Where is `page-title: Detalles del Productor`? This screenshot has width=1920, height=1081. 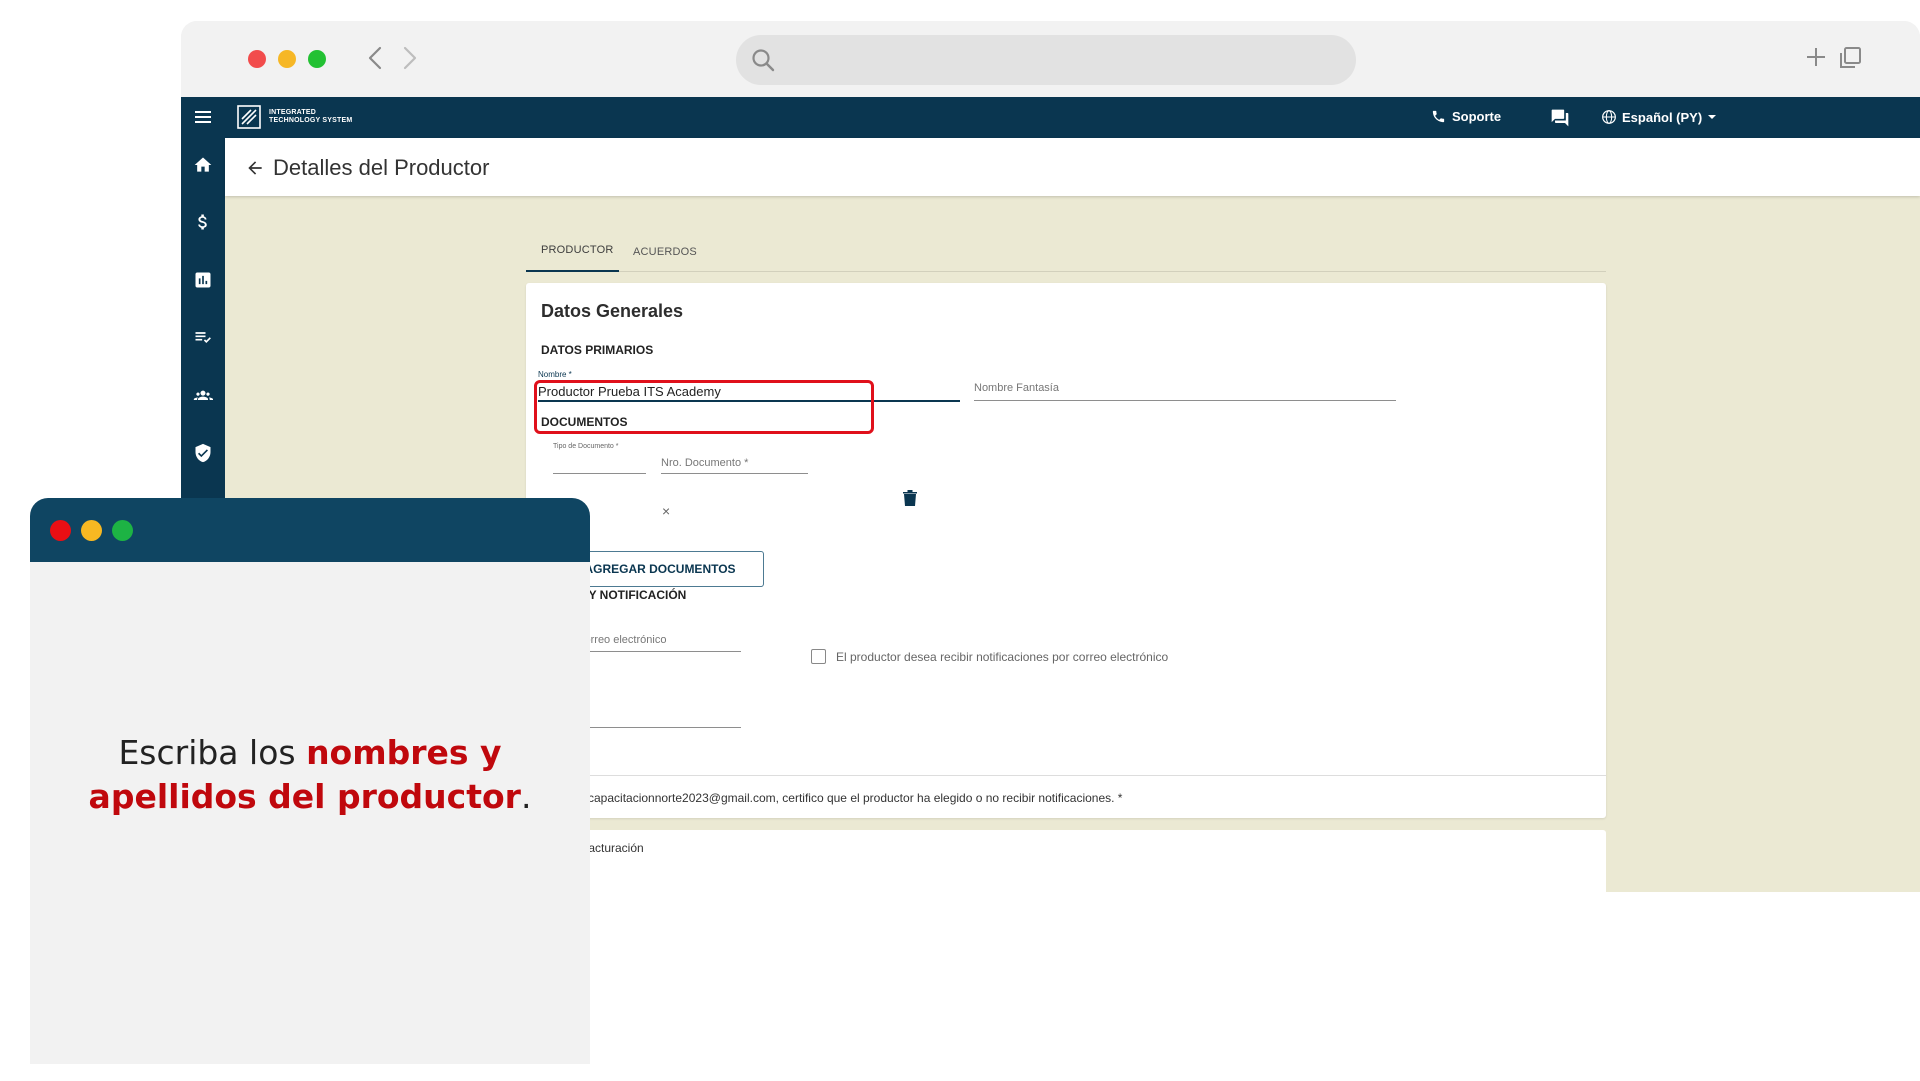 page-title: Detalles del Productor is located at coordinates (381, 167).